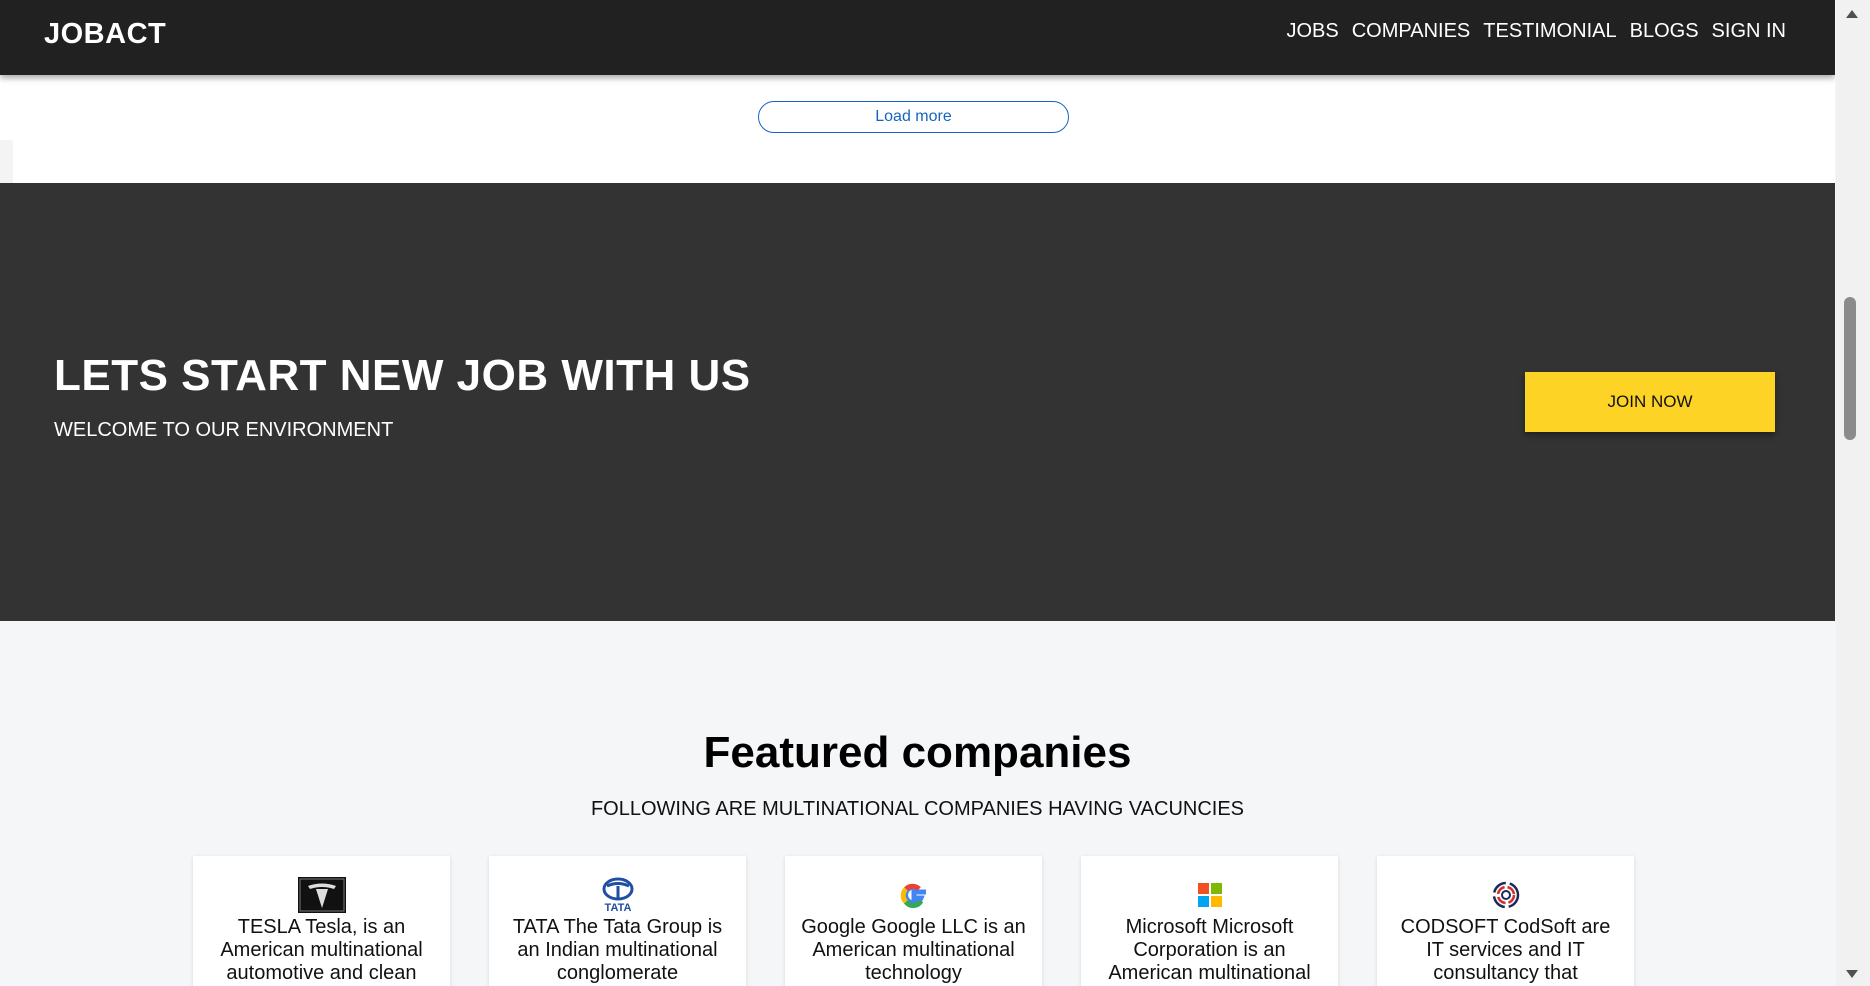  Describe the element at coordinates (1210, 895) in the screenshot. I see `microsoft-logo` at that location.